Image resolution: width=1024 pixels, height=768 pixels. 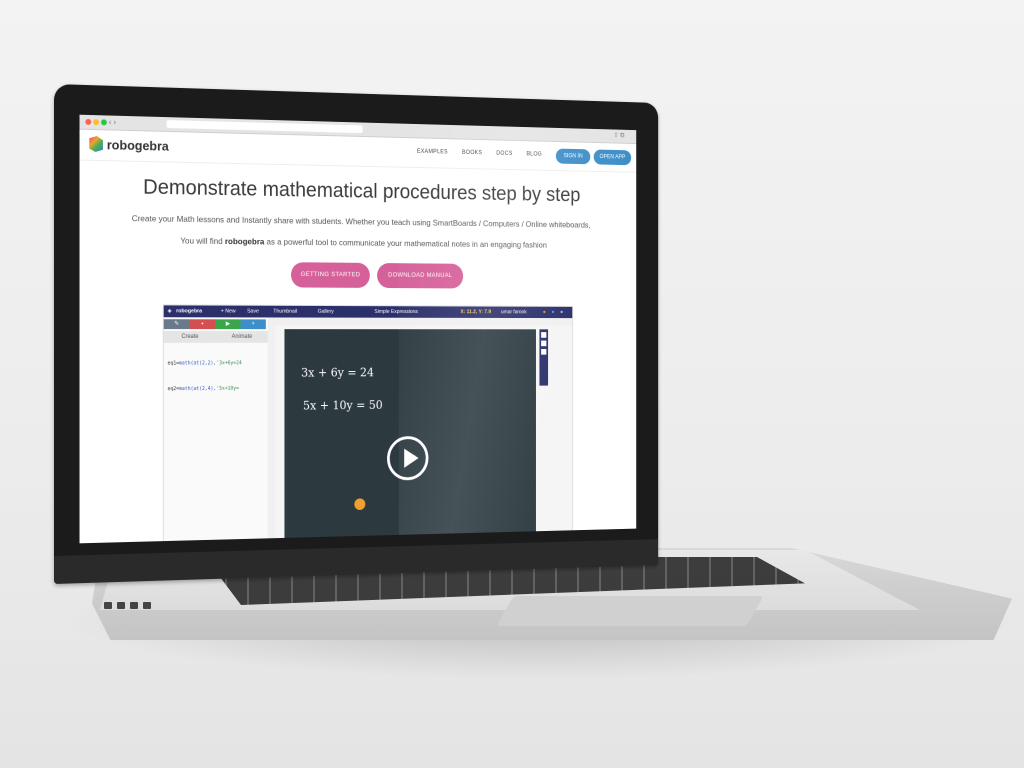 I want to click on play-tool-button: ▶, so click(x=228, y=324).